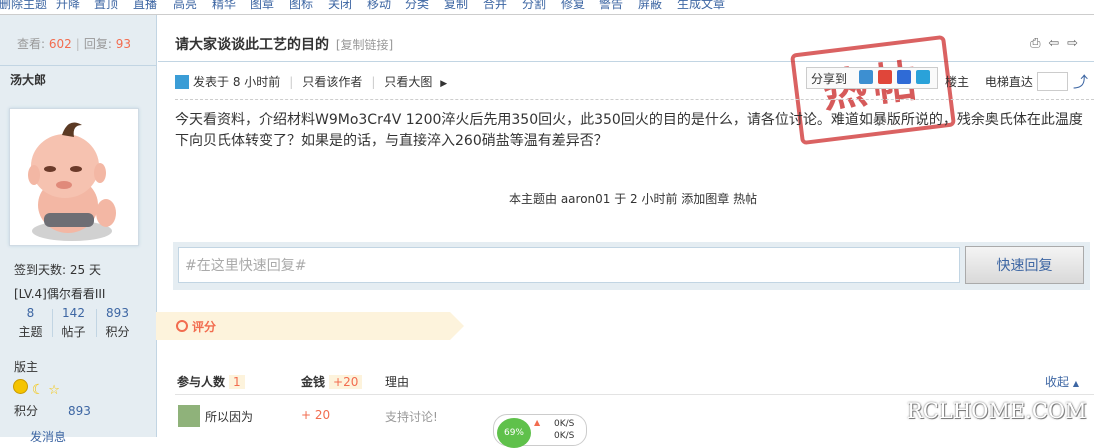  What do you see at coordinates (1008, 82) in the screenshot?
I see `jump-label: 电梯直达` at bounding box center [1008, 82].